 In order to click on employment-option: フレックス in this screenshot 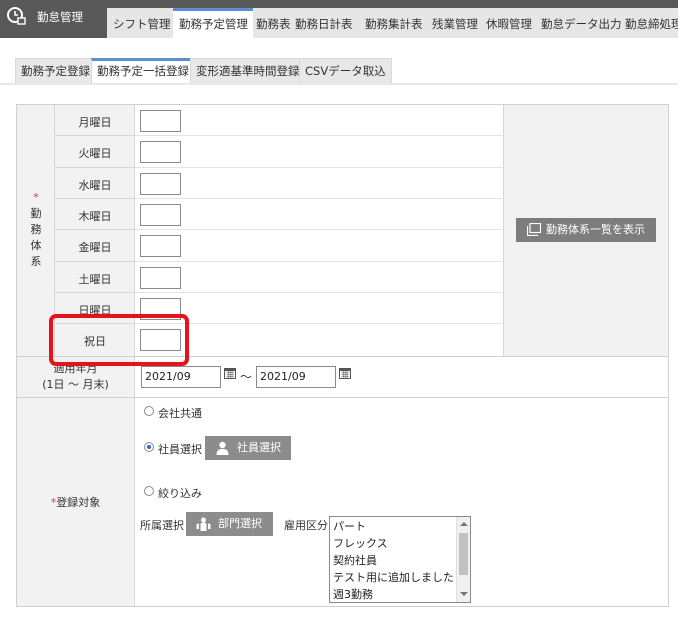, I will do `click(360, 543)`.